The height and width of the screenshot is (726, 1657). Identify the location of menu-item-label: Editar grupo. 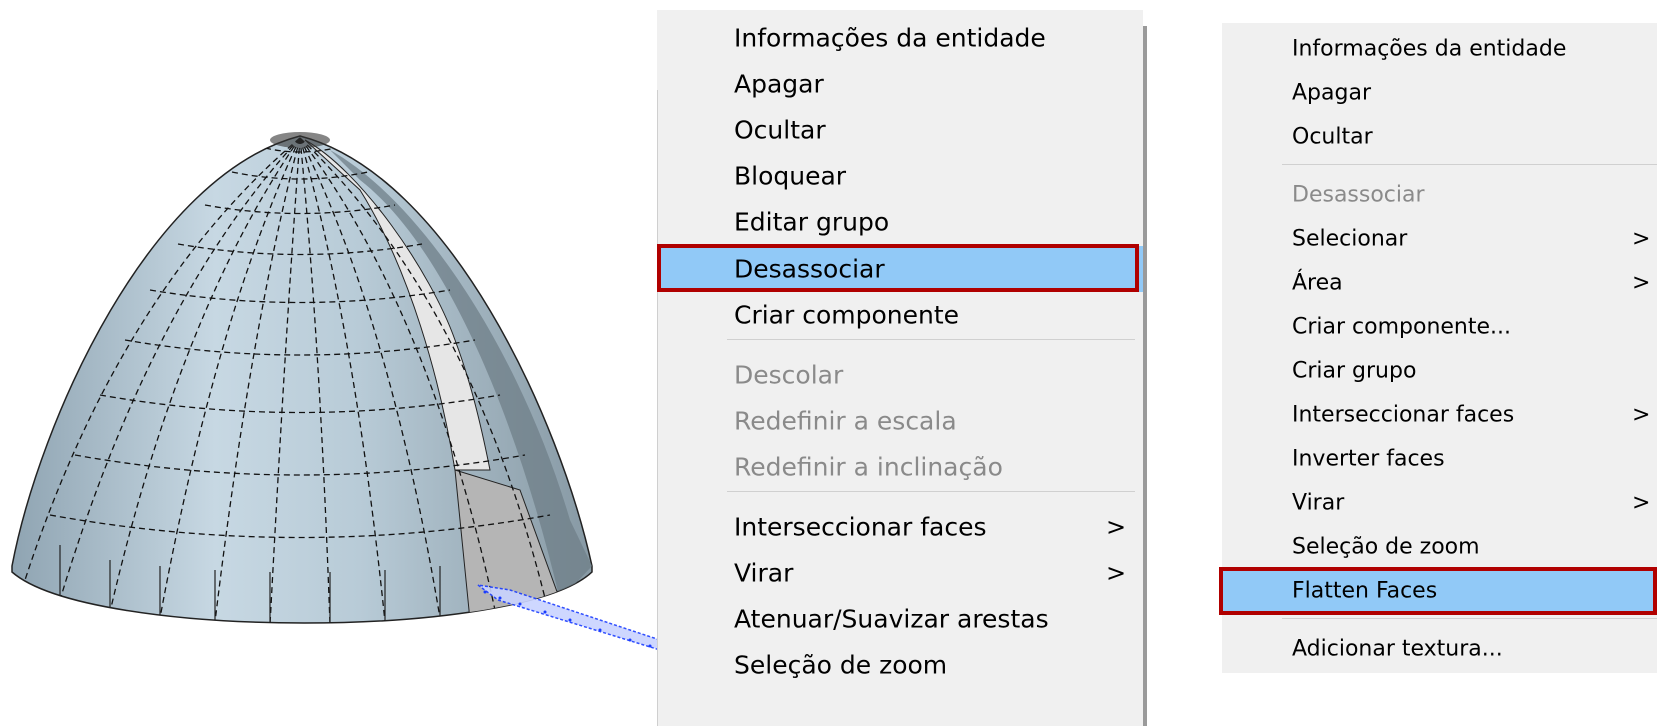
(812, 222).